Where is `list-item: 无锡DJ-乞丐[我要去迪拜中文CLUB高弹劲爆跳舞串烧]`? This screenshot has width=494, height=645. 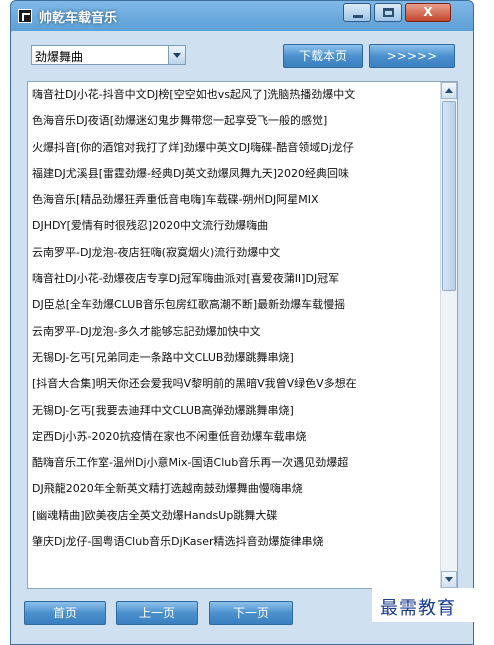 list-item: 无锡DJ-乞丐[我要去迪拜中文CLUB高弹劲爆跳舞串烧] is located at coordinates (234, 411).